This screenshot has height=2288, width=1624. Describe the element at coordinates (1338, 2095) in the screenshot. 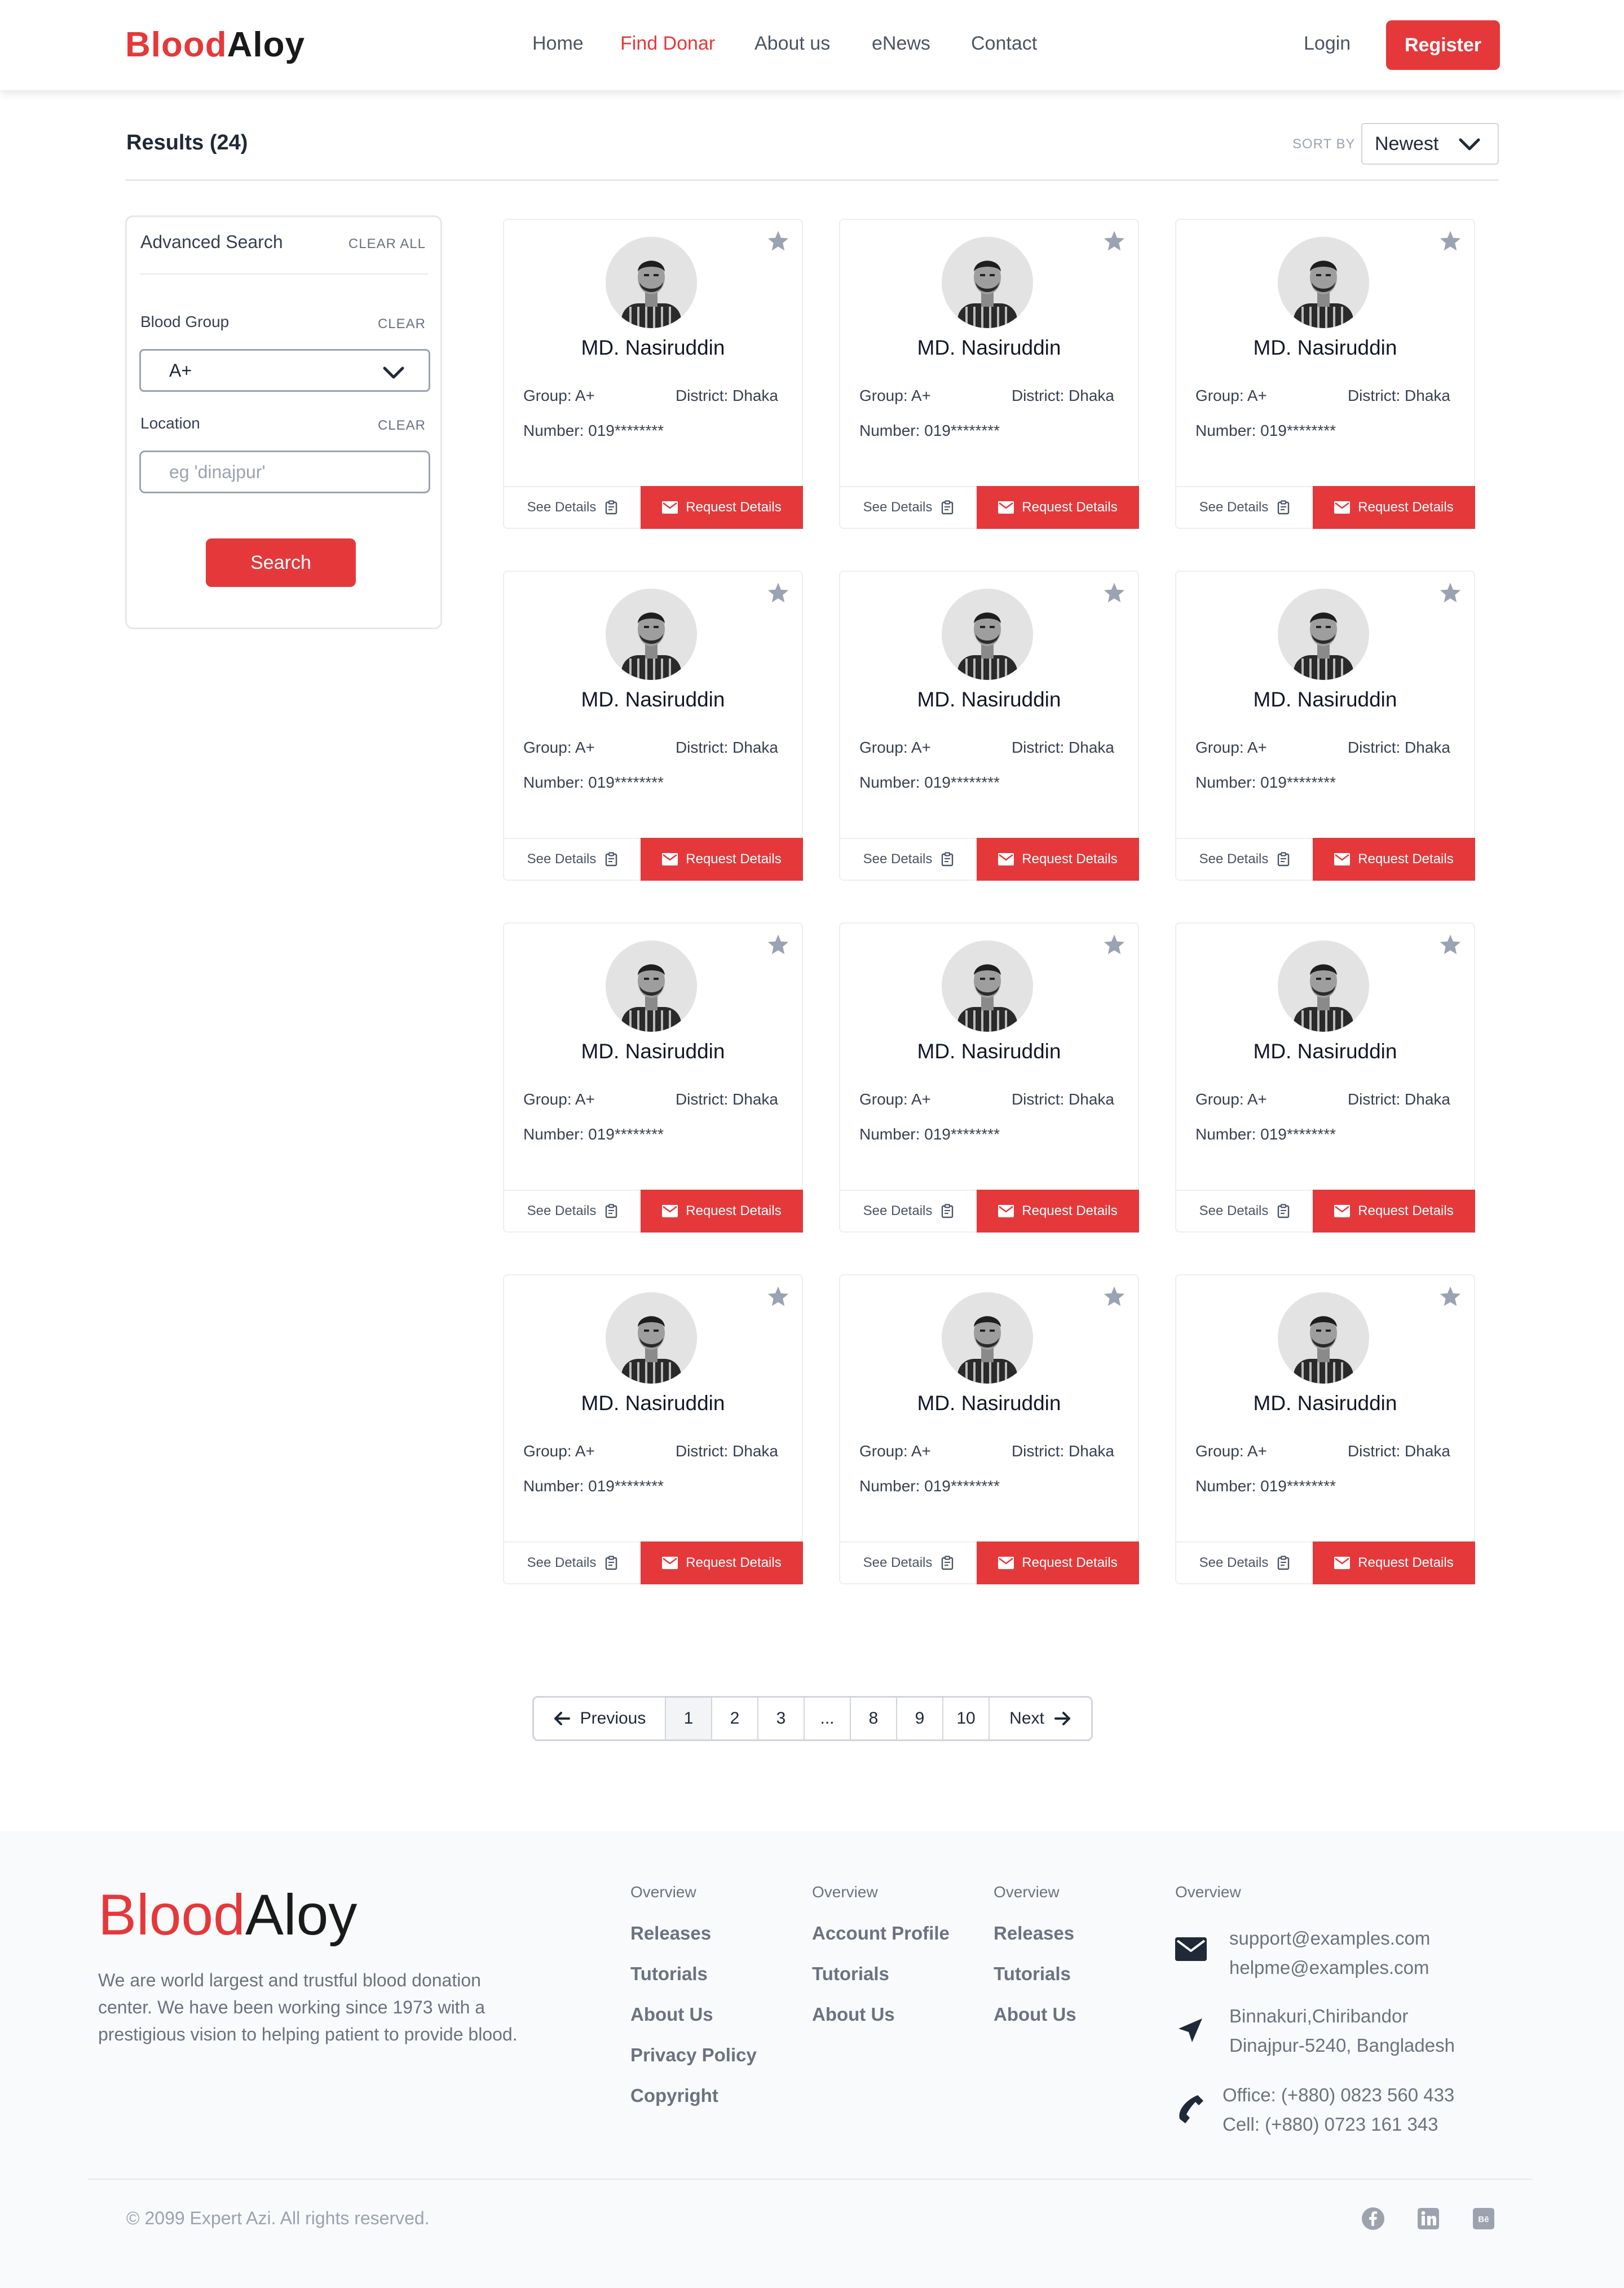

I see `contact-office-phone: Office: (+880) 0823 560 433` at that location.